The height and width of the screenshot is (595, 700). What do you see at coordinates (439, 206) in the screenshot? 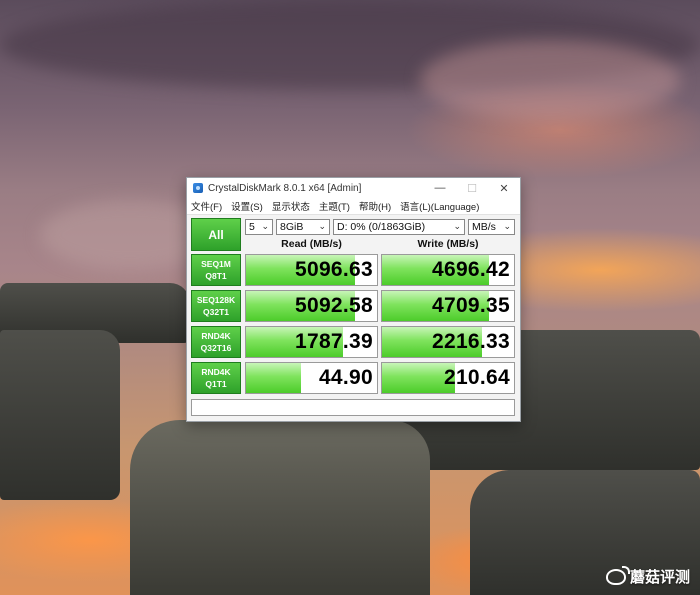
I see `menu-language: 语言(L)(Language)` at bounding box center [439, 206].